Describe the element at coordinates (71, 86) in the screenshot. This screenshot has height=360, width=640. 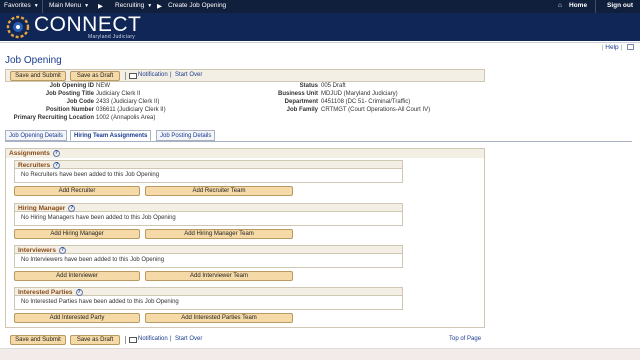
I see `job-opening-id-label: Job Opening ID` at that location.